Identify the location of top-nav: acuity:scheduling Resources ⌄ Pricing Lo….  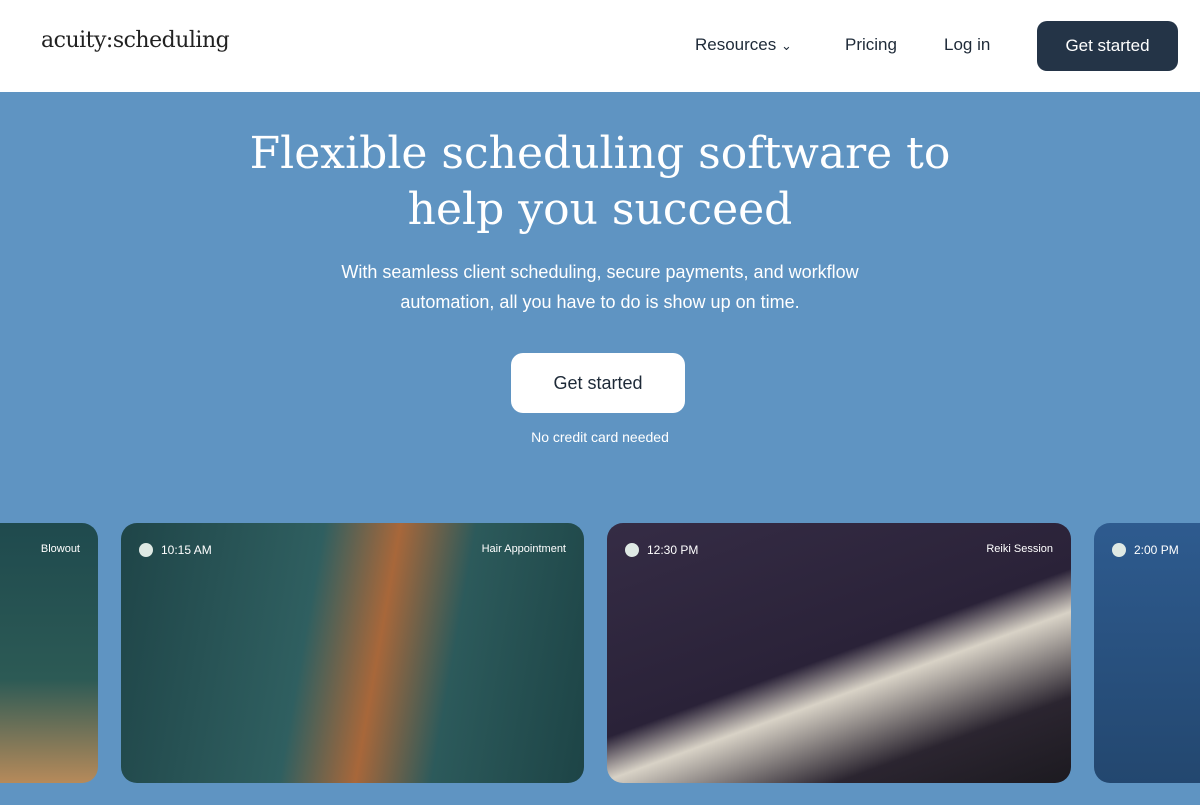
(600, 46).